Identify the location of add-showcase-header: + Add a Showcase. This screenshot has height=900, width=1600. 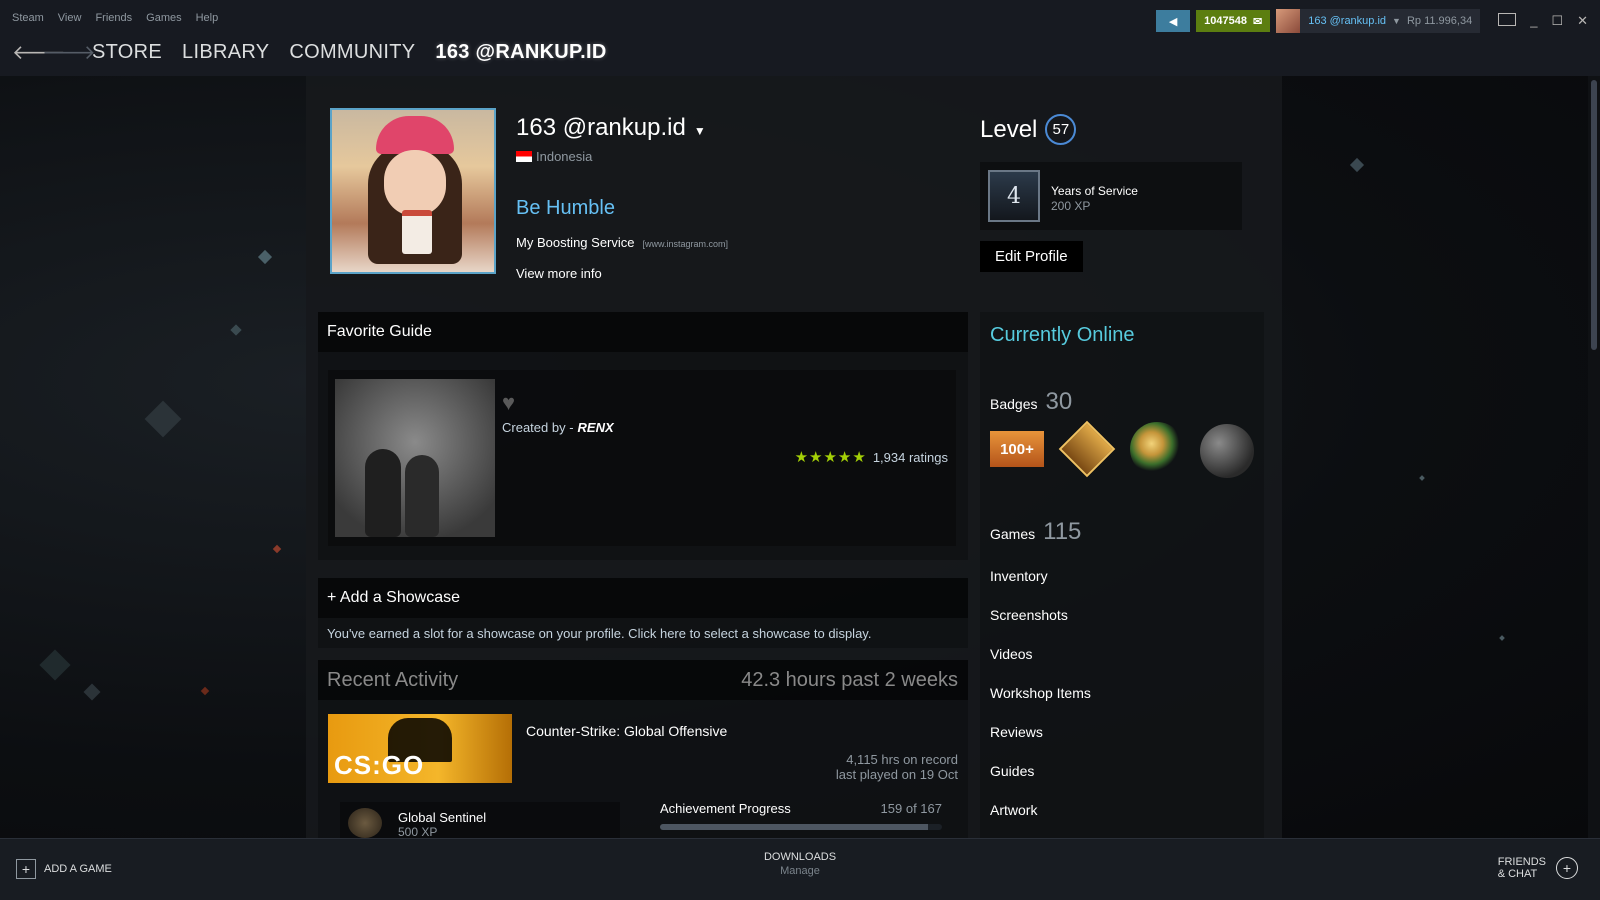
(643, 598).